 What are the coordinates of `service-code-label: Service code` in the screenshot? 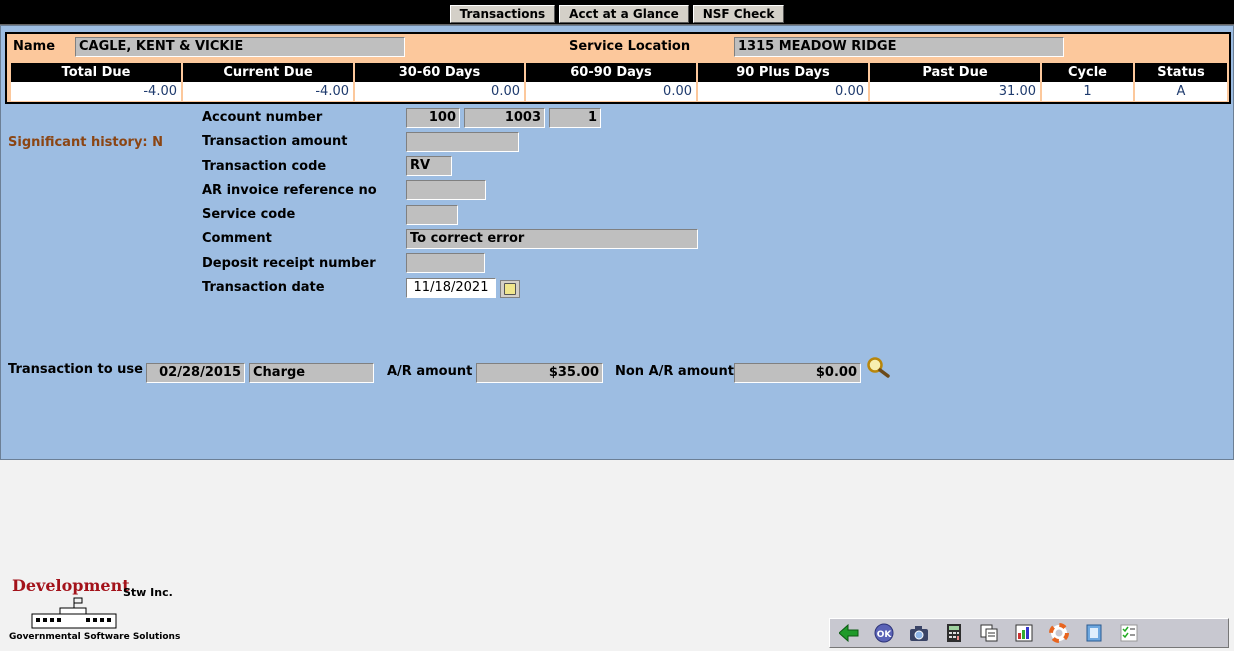 It's located at (249, 214).